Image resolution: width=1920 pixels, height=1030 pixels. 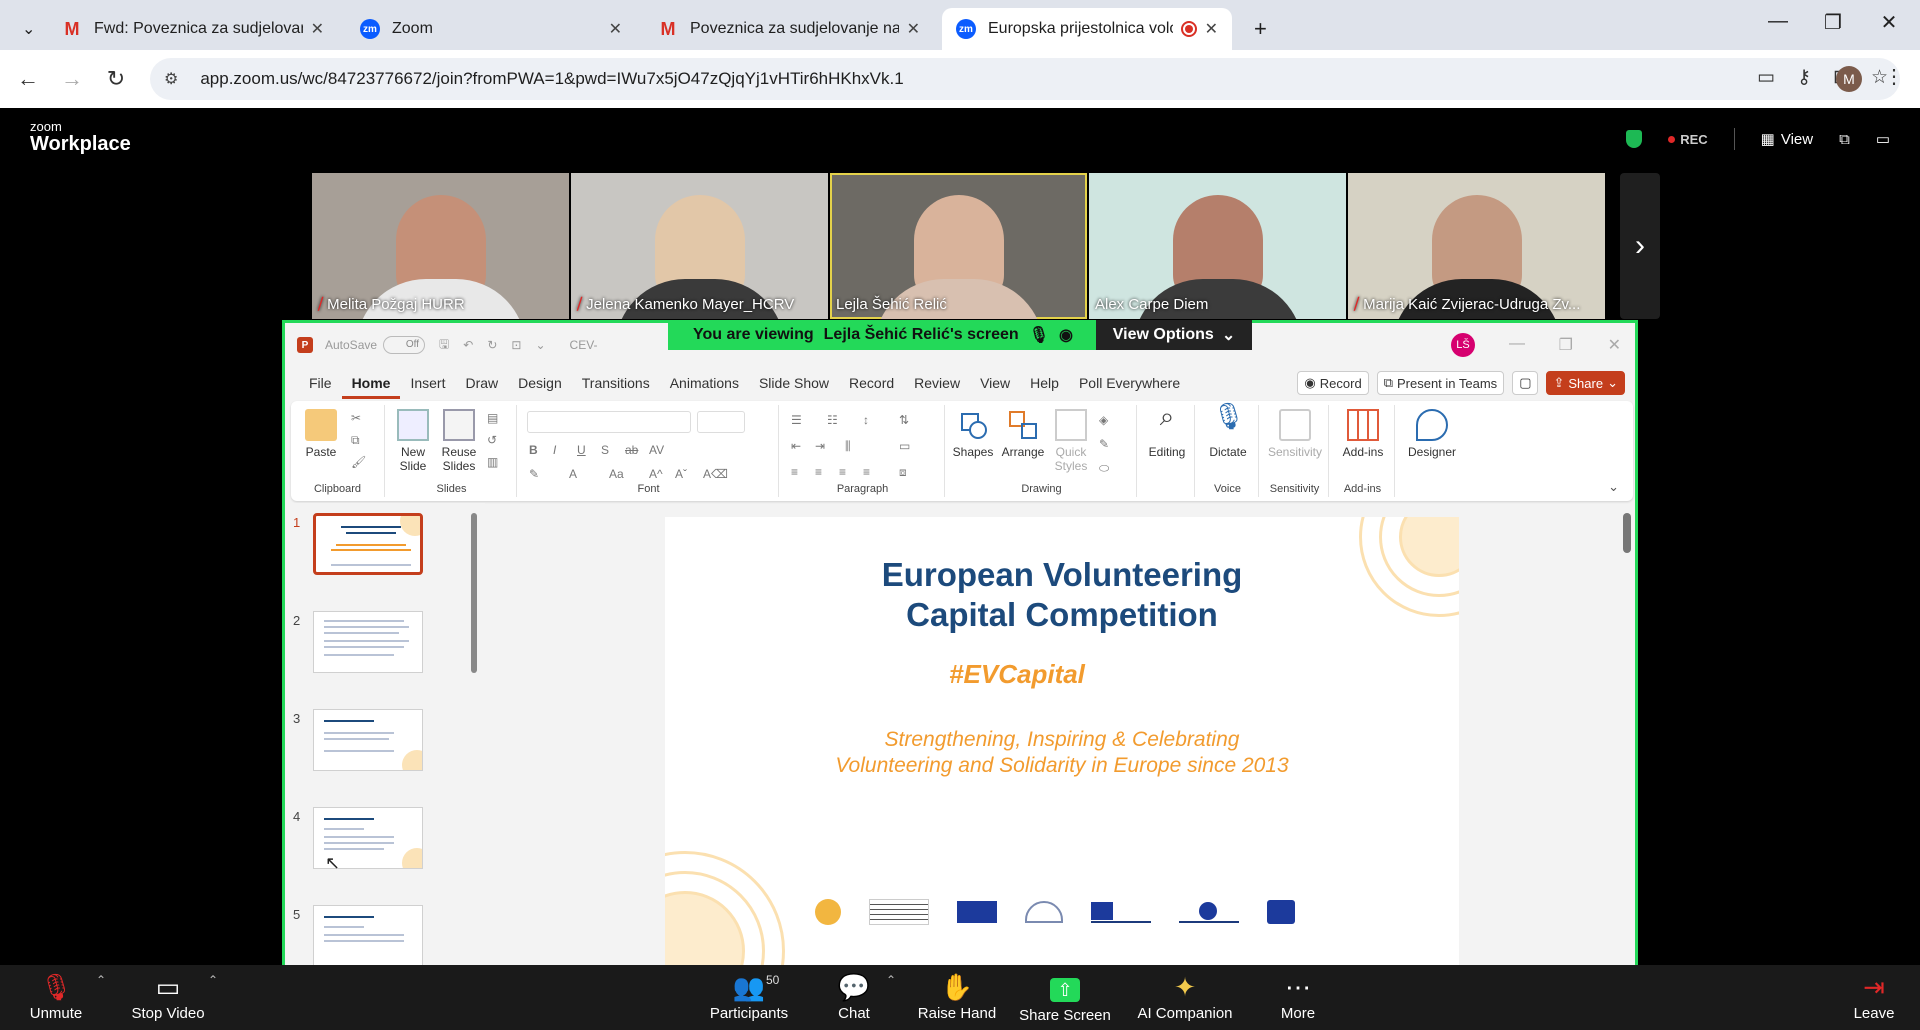 What do you see at coordinates (800, 420) in the screenshot?
I see `bullets-icon: ☰` at bounding box center [800, 420].